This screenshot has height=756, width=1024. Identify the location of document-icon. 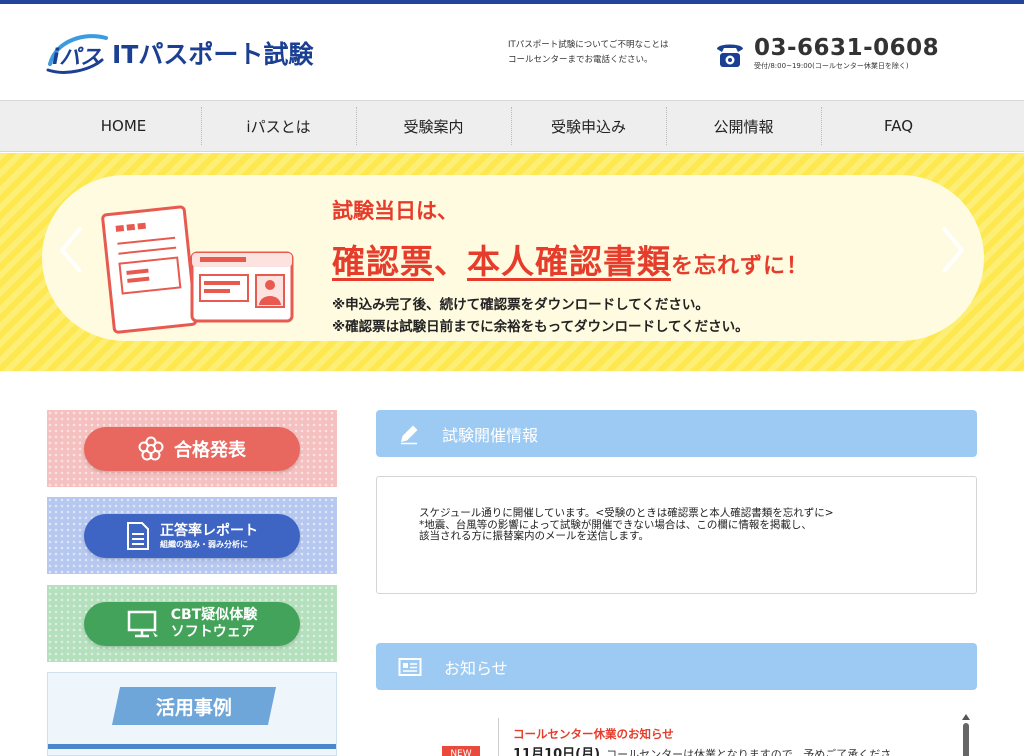
(138, 536).